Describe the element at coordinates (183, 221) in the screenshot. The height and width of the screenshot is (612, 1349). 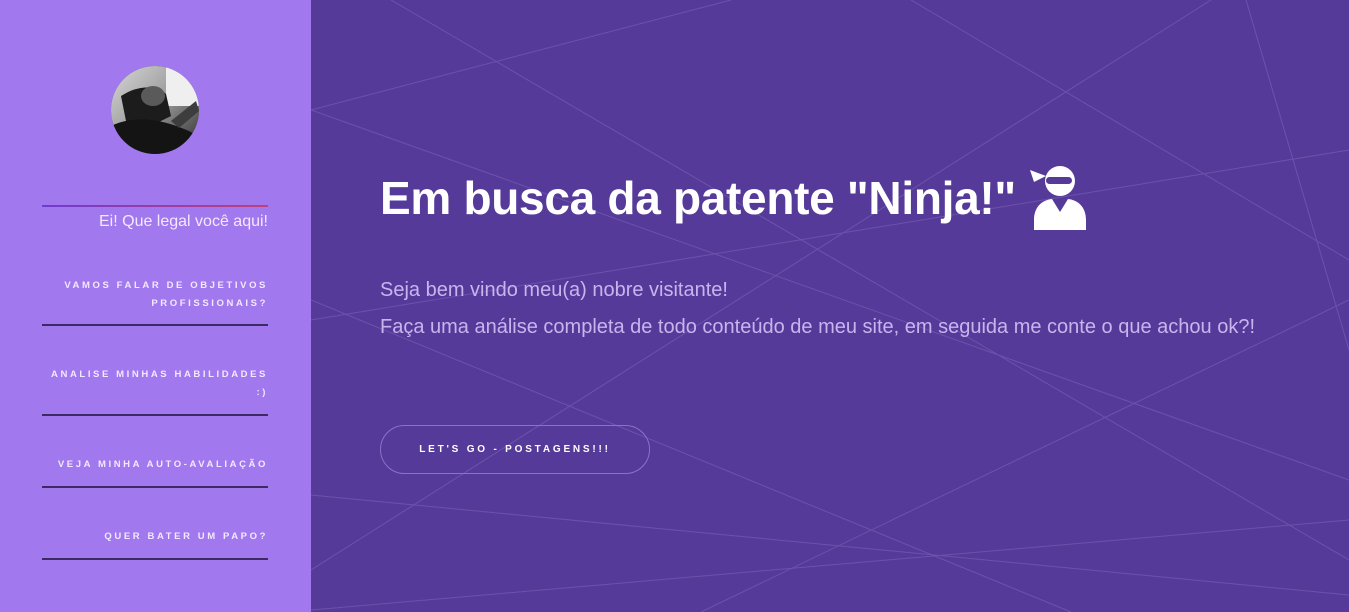
I see `greeting-text: Ei! Que legal você aqui!` at that location.